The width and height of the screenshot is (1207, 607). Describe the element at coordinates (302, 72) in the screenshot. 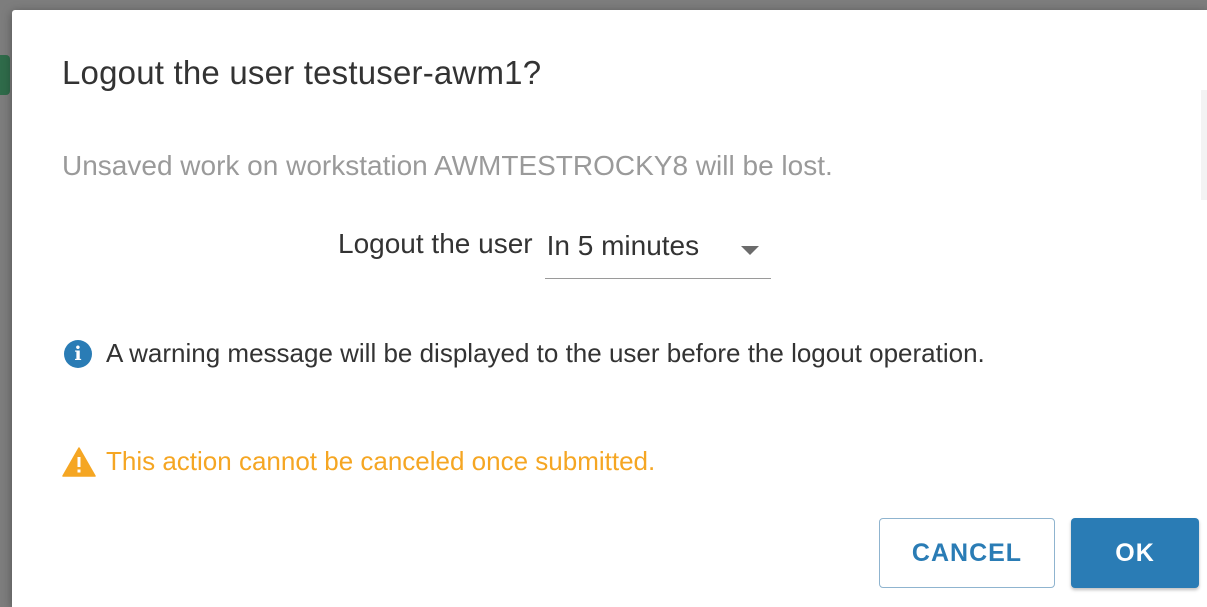

I see `dialog-title: Logout the user testuser-awm1?` at that location.